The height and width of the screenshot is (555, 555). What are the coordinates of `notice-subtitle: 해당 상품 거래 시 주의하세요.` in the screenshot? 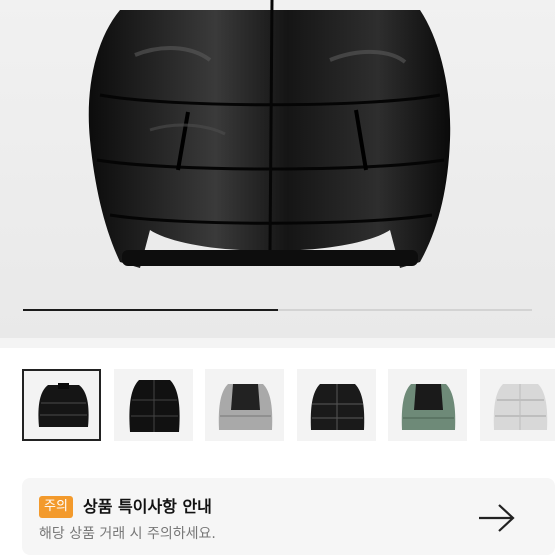 It's located at (127, 534).